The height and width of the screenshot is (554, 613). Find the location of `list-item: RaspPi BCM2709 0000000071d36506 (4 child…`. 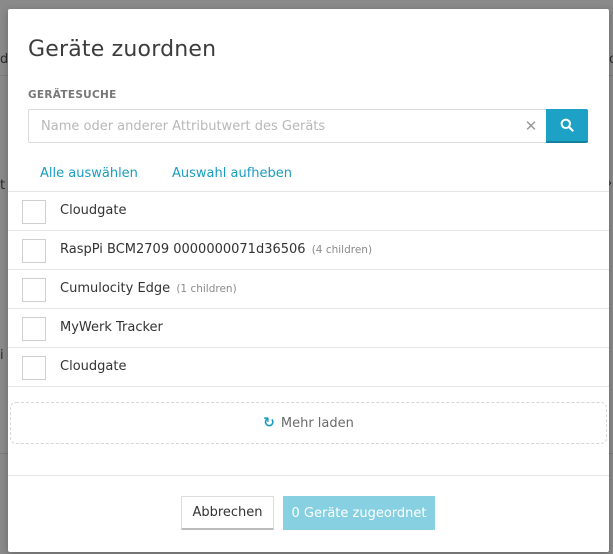

list-item: RaspPi BCM2709 0000000071d36506 (4 child… is located at coordinates (308, 250).